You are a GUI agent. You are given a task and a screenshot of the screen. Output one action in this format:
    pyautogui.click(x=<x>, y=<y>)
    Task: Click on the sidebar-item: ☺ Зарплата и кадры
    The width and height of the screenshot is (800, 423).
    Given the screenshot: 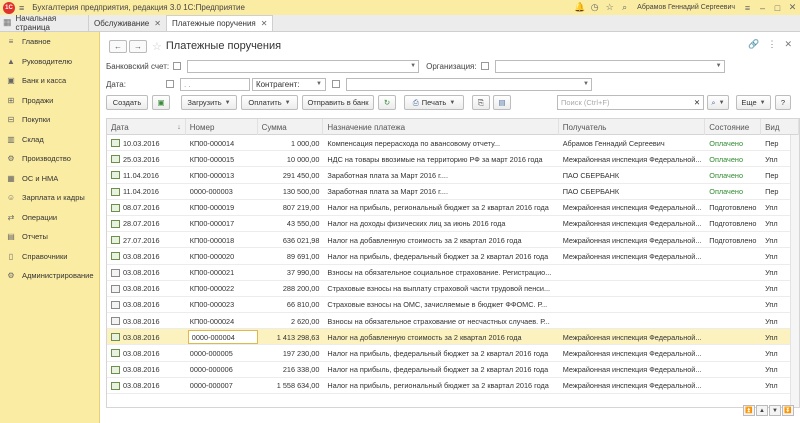 What is the action you would take?
    pyautogui.click(x=49, y=198)
    